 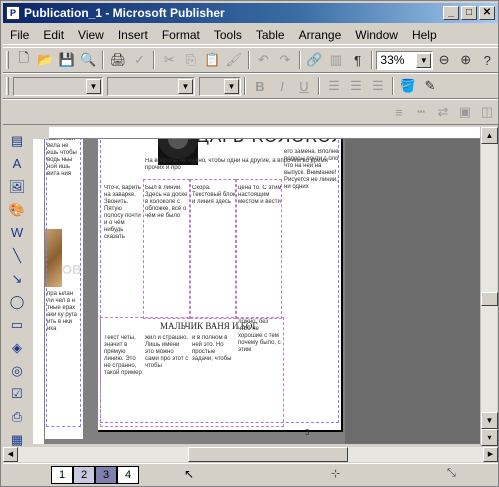 What do you see at coordinates (84, 474) in the screenshot?
I see `page-tab-2: 2` at bounding box center [84, 474].